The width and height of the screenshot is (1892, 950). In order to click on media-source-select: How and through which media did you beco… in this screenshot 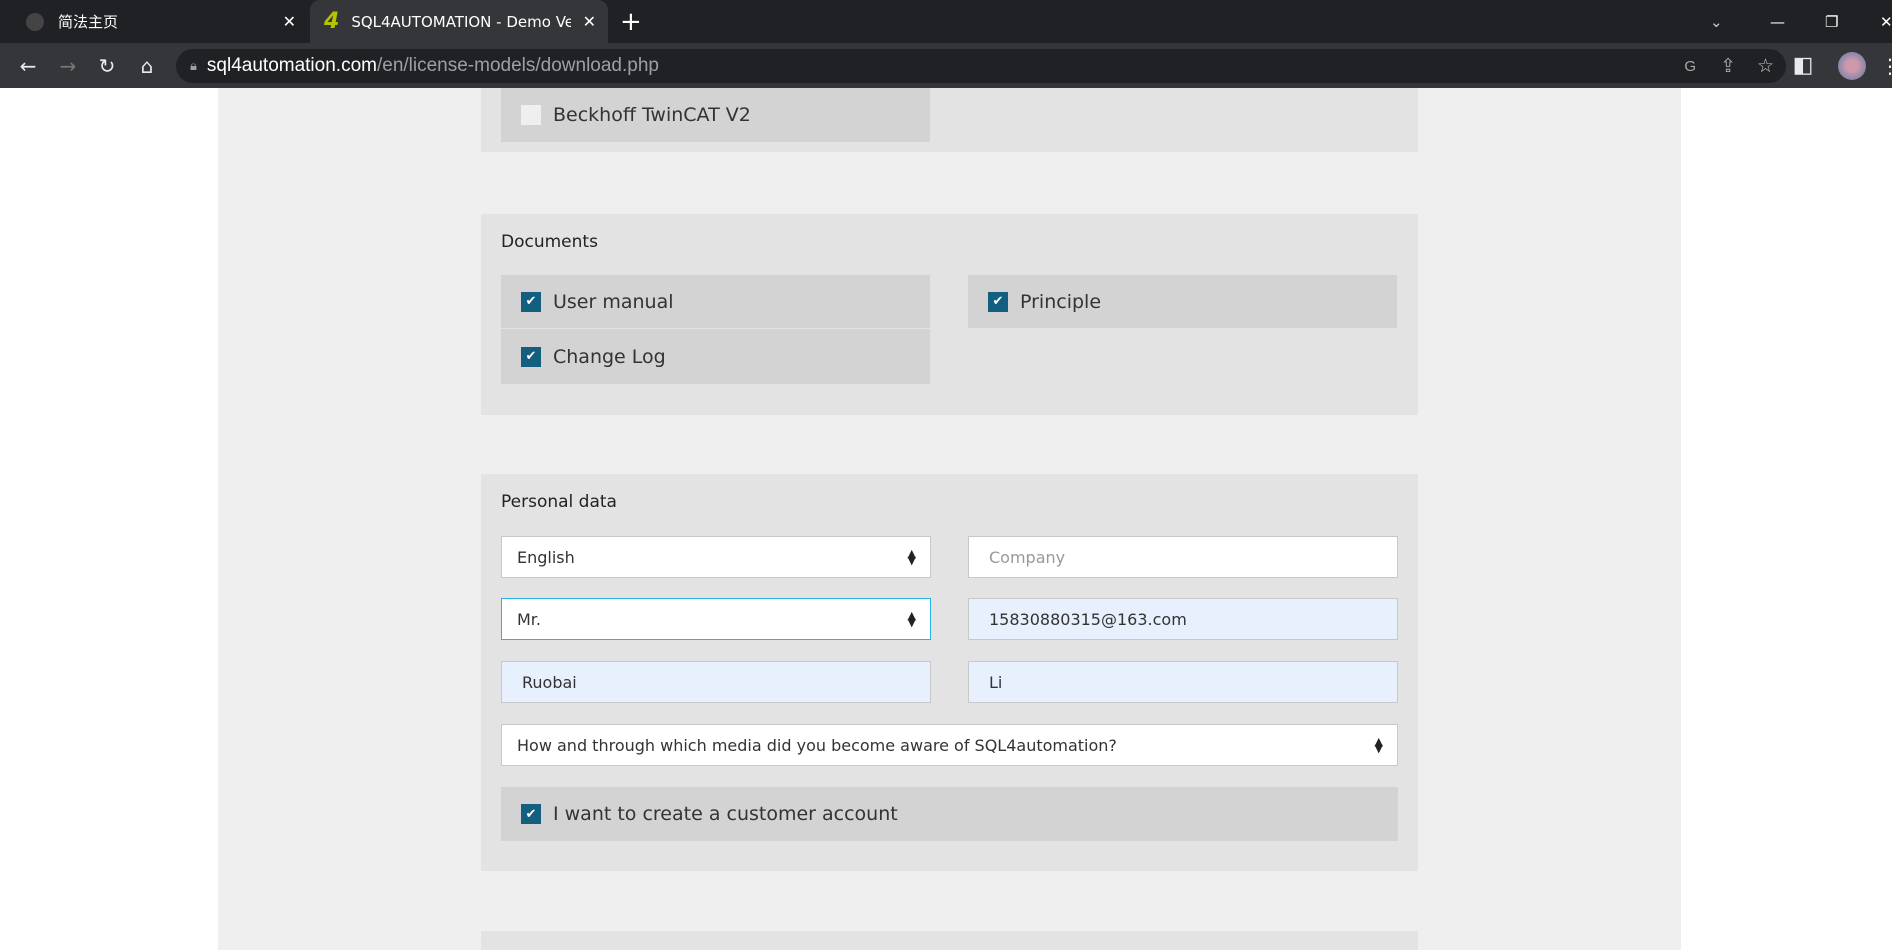, I will do `click(949, 745)`.